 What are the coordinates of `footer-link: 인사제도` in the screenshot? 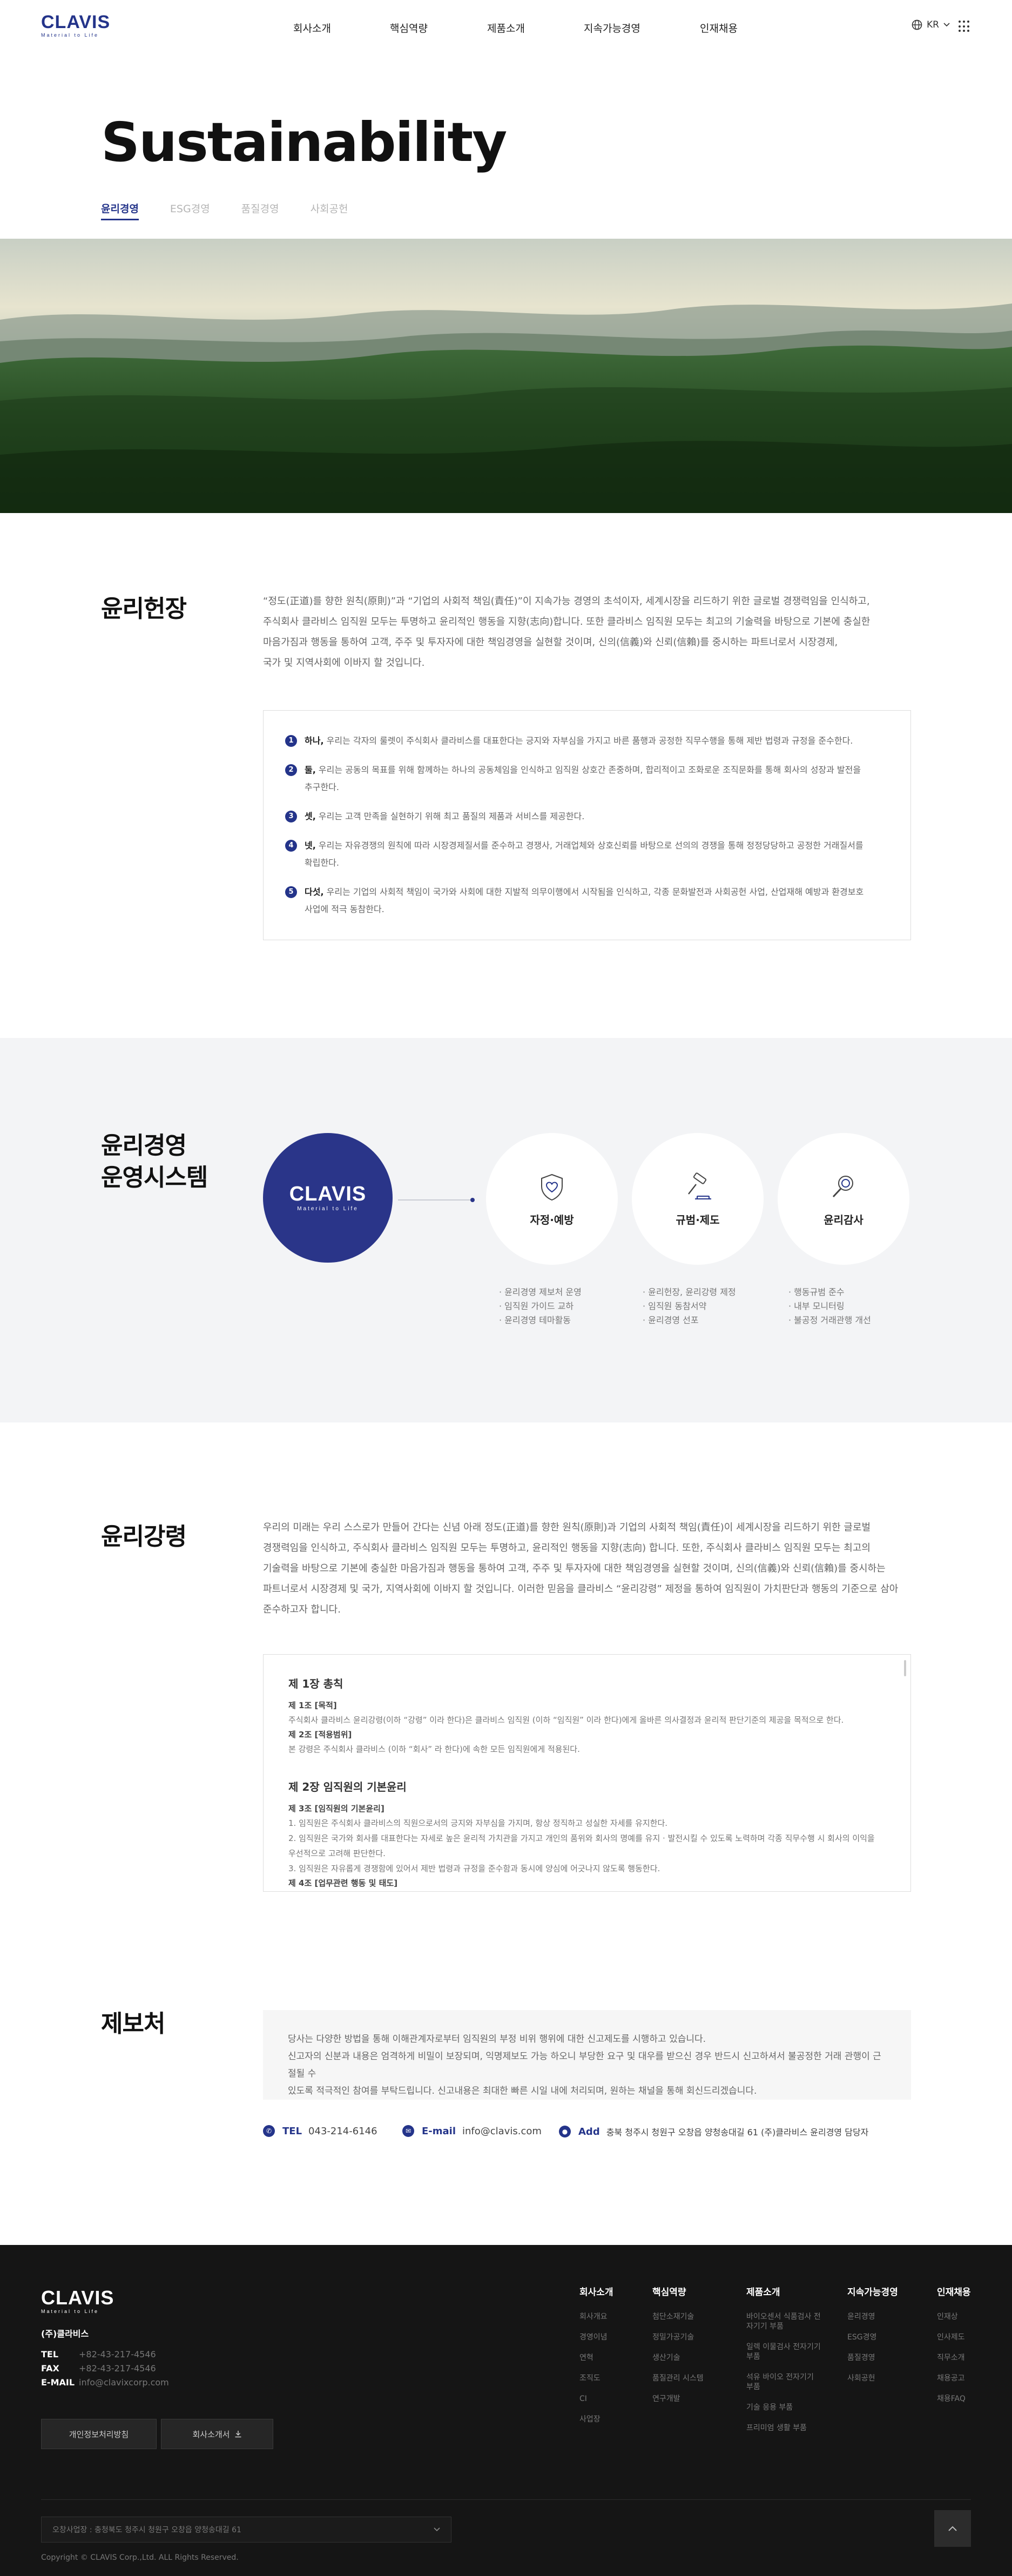 It's located at (954, 2337).